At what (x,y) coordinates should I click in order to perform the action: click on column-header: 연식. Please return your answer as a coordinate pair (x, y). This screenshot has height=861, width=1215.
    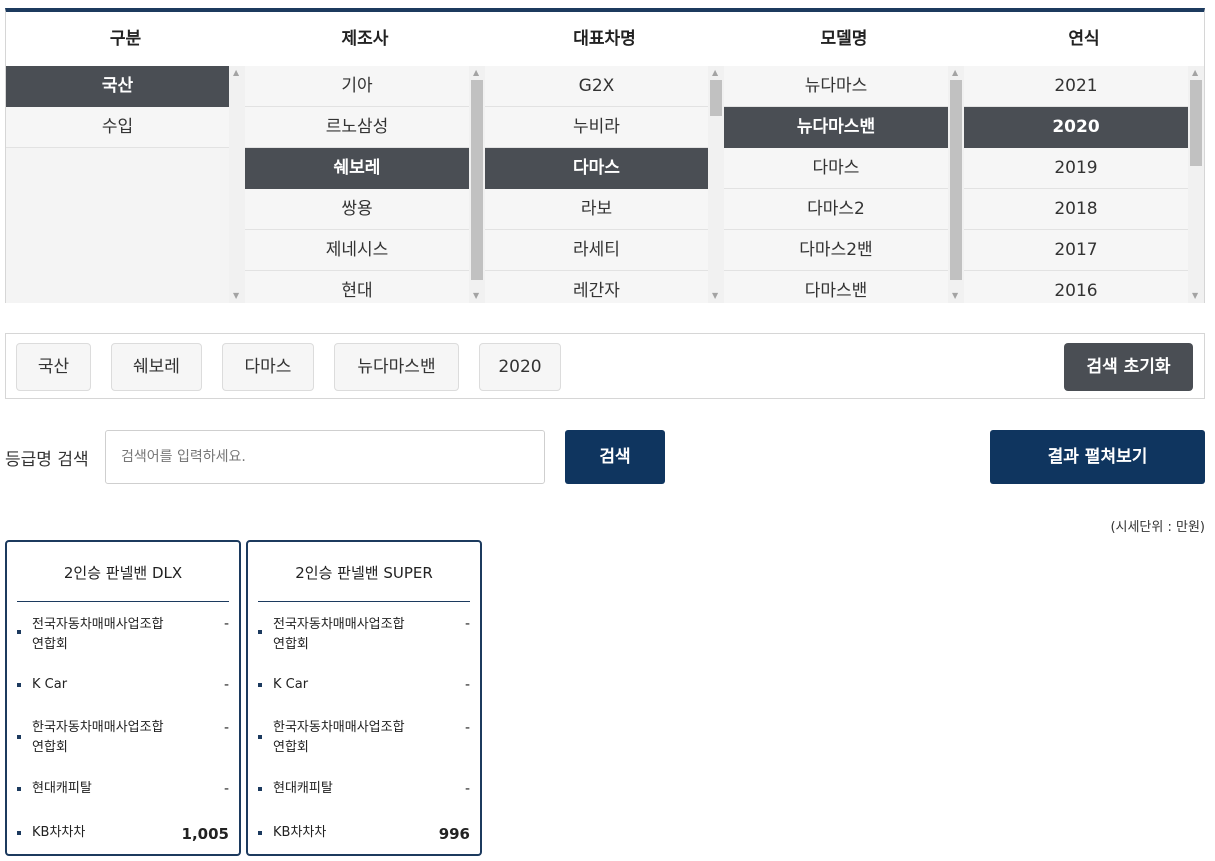
    Looking at the image, I should click on (1084, 39).